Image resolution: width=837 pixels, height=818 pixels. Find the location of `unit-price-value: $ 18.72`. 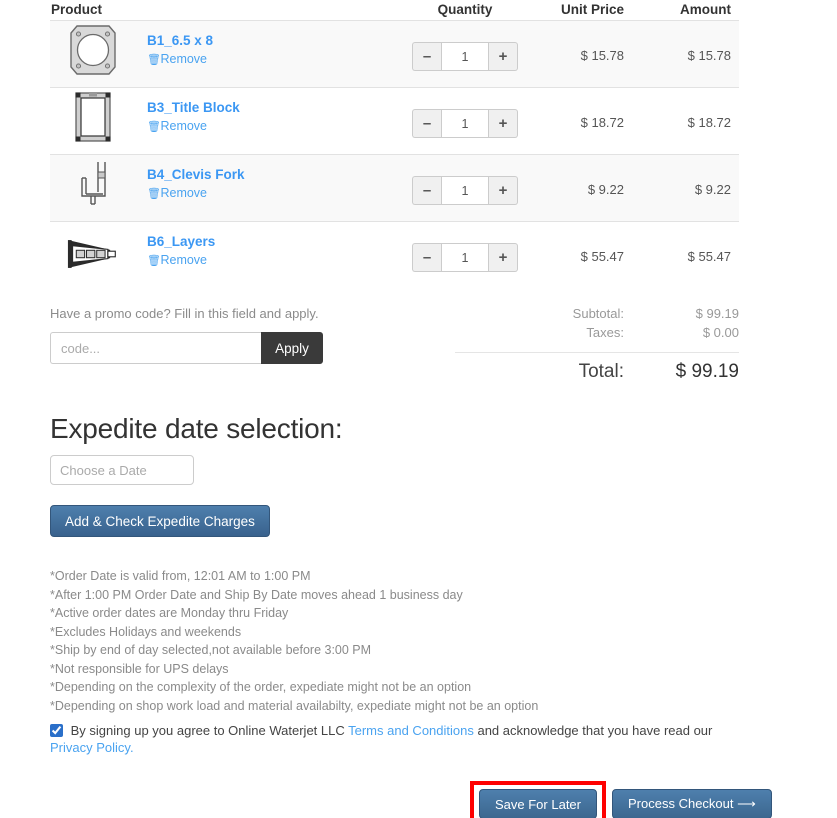

unit-price-value: $ 18.72 is located at coordinates (602, 122).